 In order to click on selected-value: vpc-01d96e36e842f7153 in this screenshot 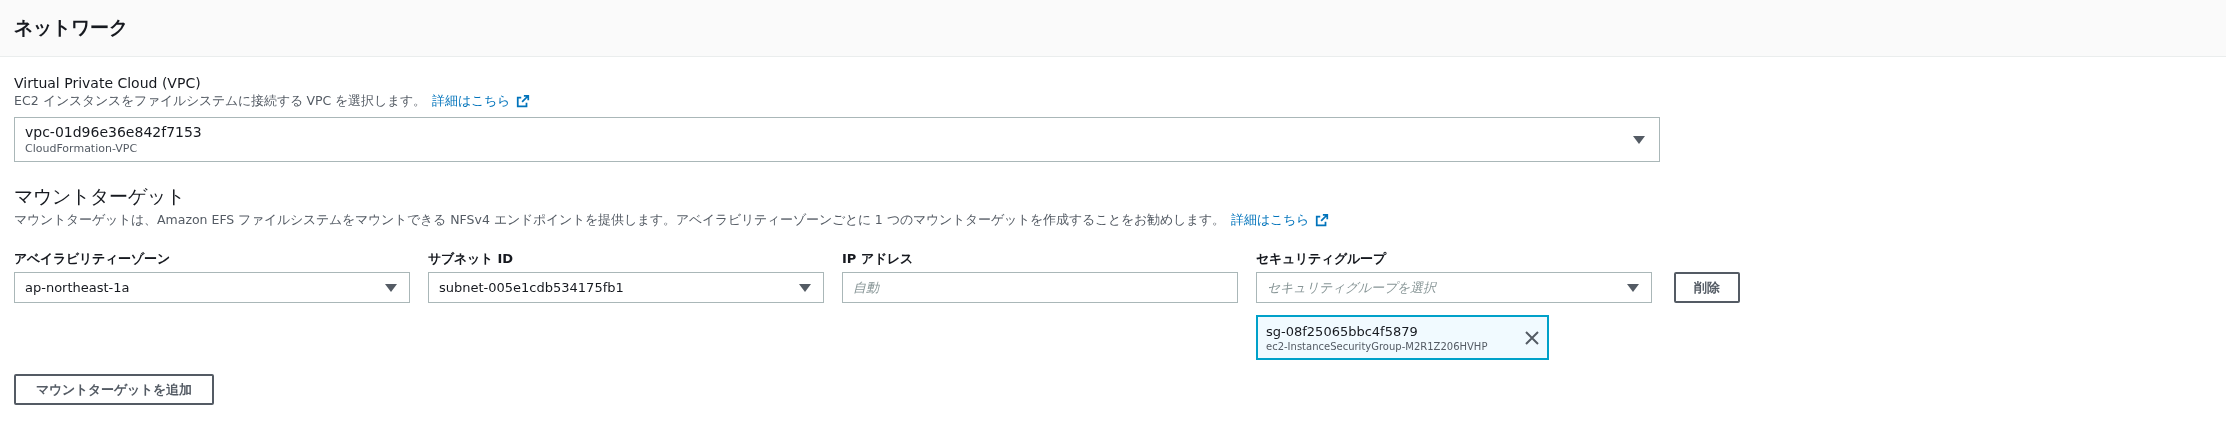, I will do `click(113, 132)`.